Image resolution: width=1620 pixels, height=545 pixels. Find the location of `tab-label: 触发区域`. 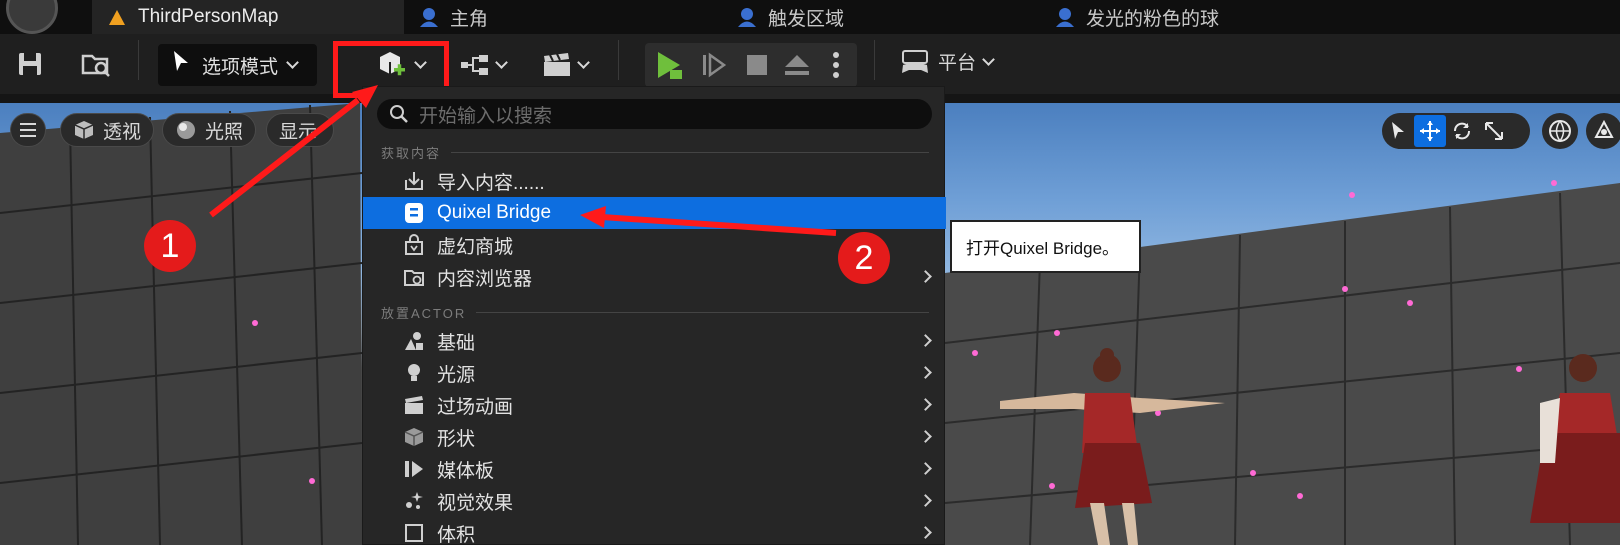

tab-label: 触发区域 is located at coordinates (806, 19).